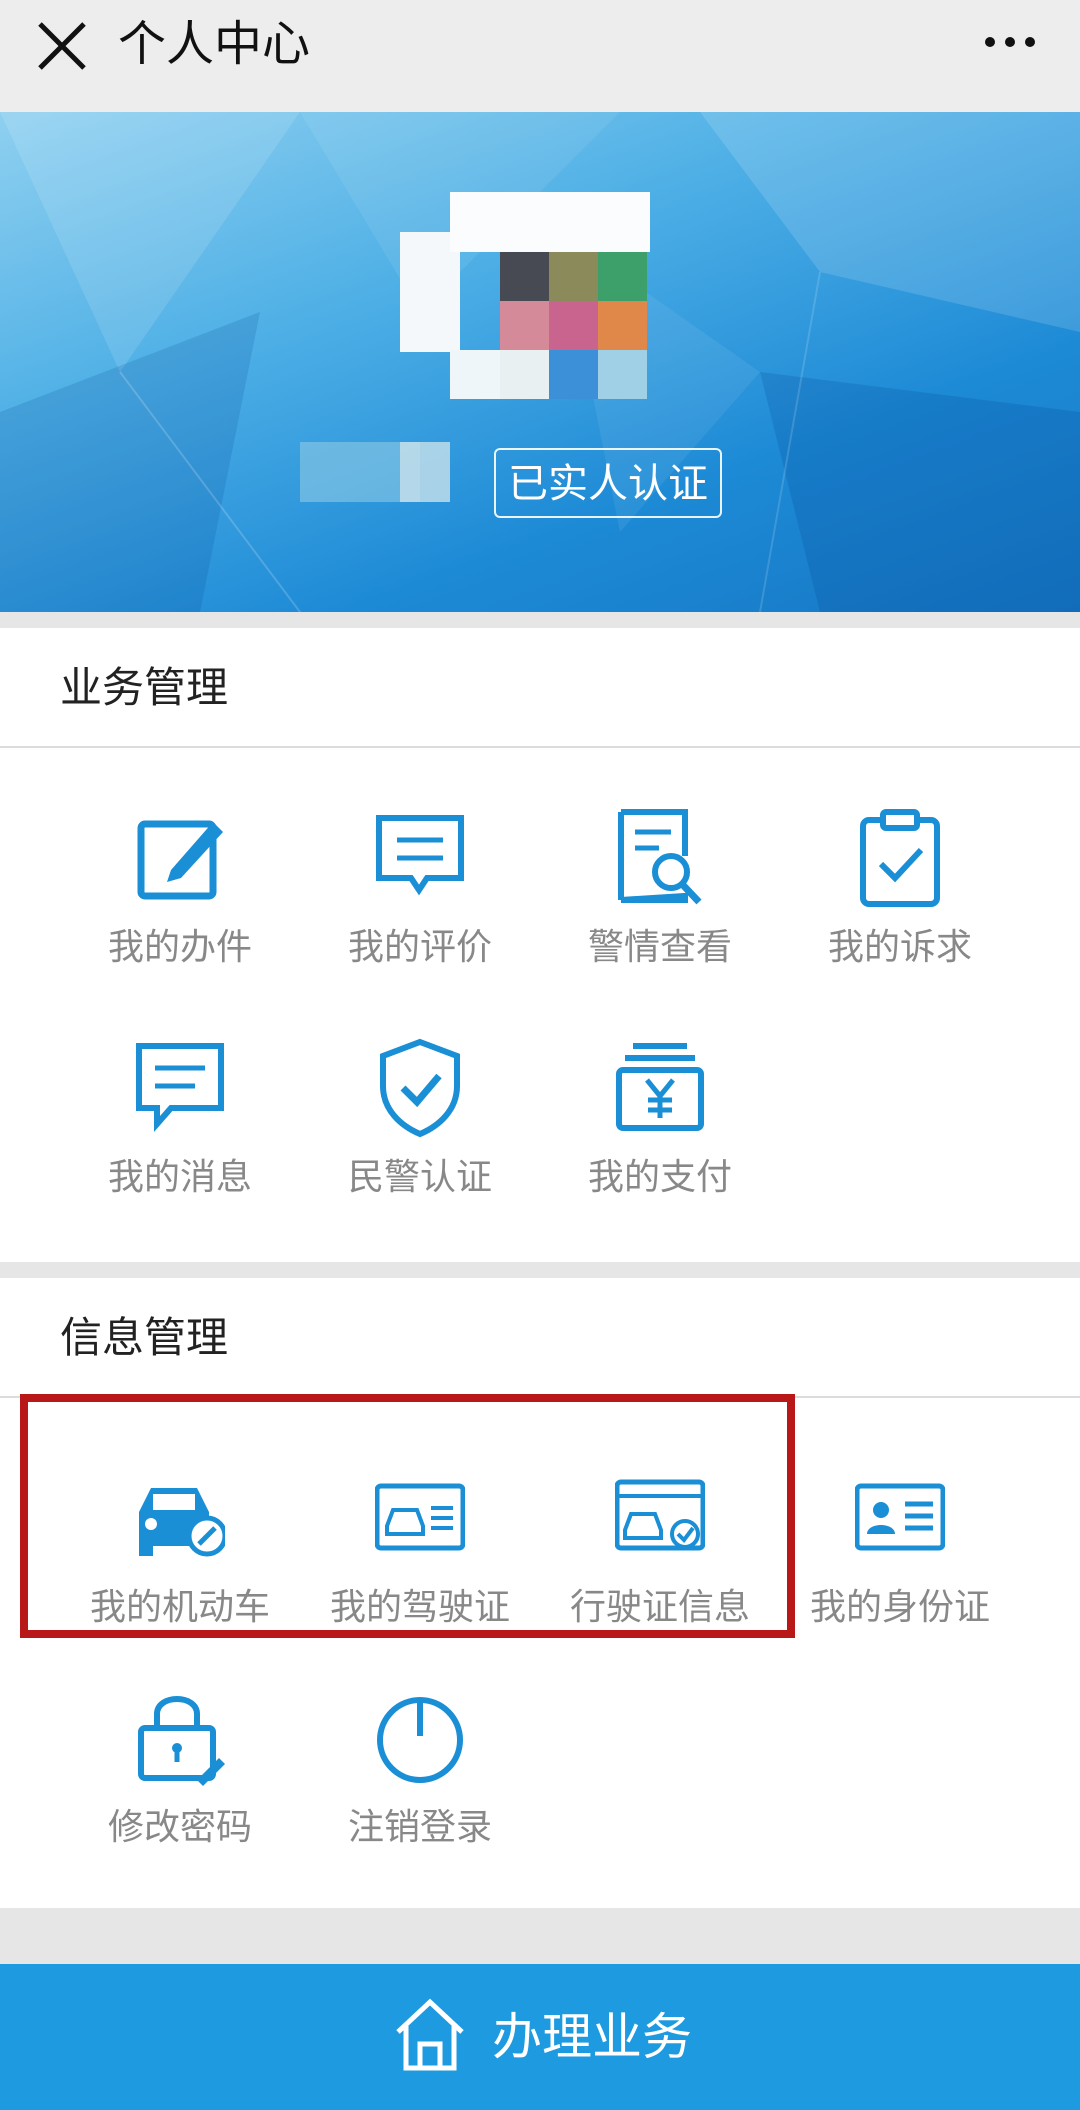 Image resolution: width=1080 pixels, height=2110 pixels. I want to click on close-icon, so click(62, 46).